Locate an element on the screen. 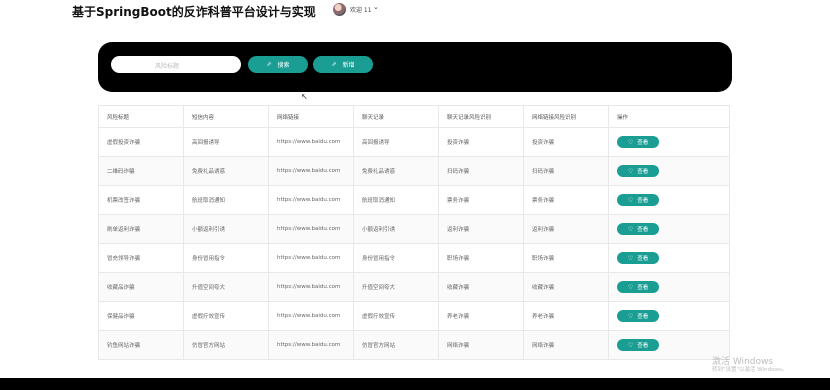 This screenshot has width=830, height=390. search-input-placeholder: 风险标题 is located at coordinates (167, 65).